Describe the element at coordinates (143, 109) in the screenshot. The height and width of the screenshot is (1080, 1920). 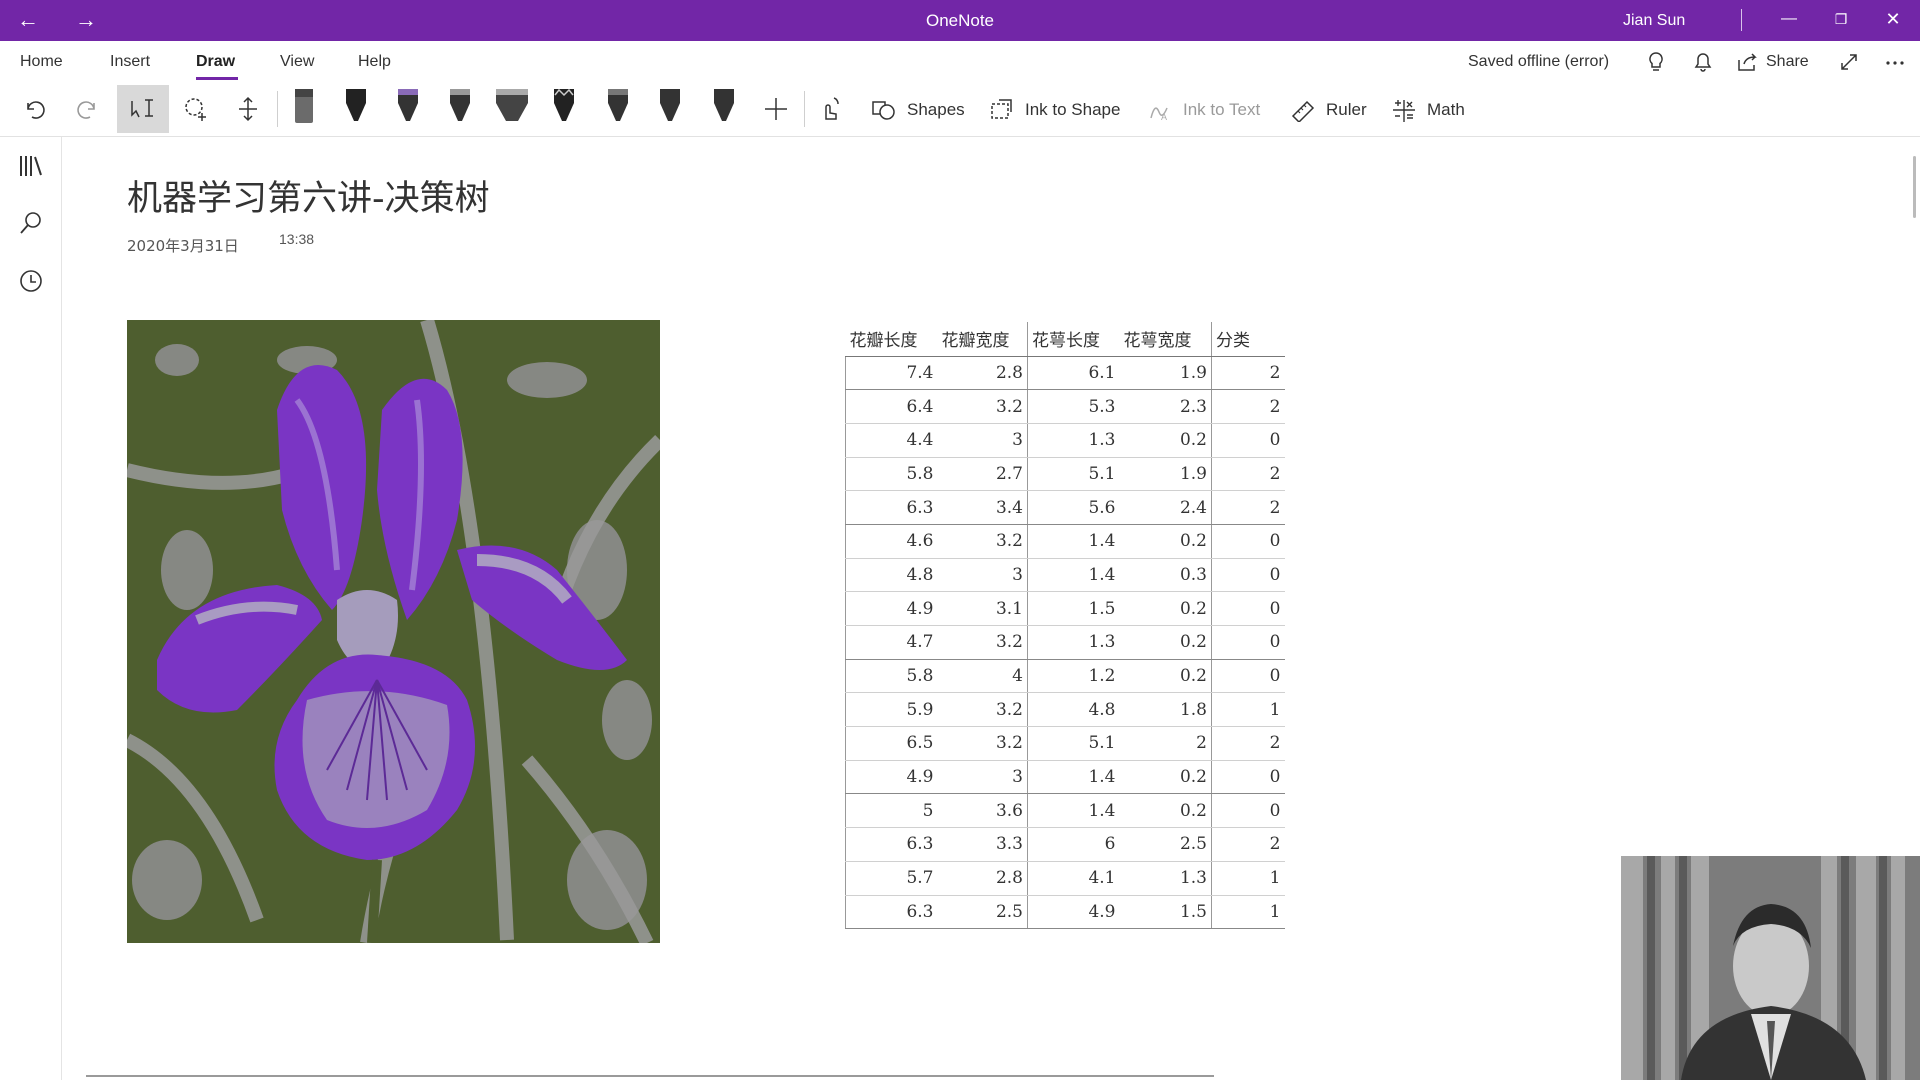
I see `type-select-tool` at that location.